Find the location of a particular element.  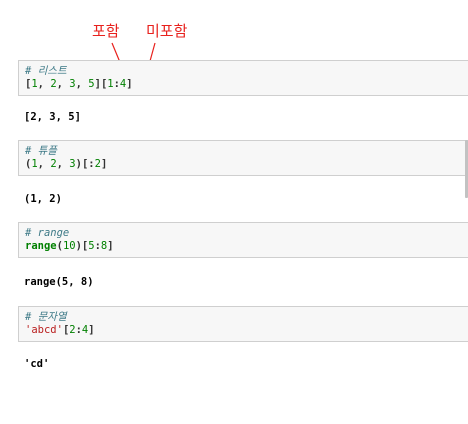

cell-output-range: range(5, 8) is located at coordinates (59, 282).